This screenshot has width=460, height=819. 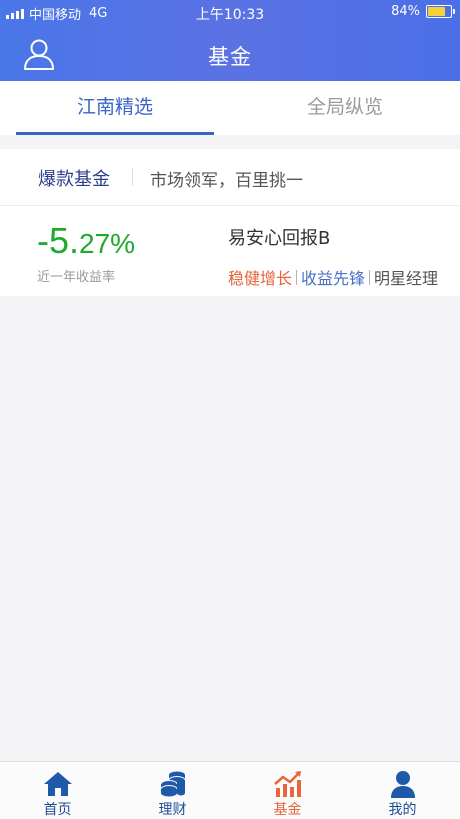 I want to click on active-tab-indicator, so click(x=115, y=133).